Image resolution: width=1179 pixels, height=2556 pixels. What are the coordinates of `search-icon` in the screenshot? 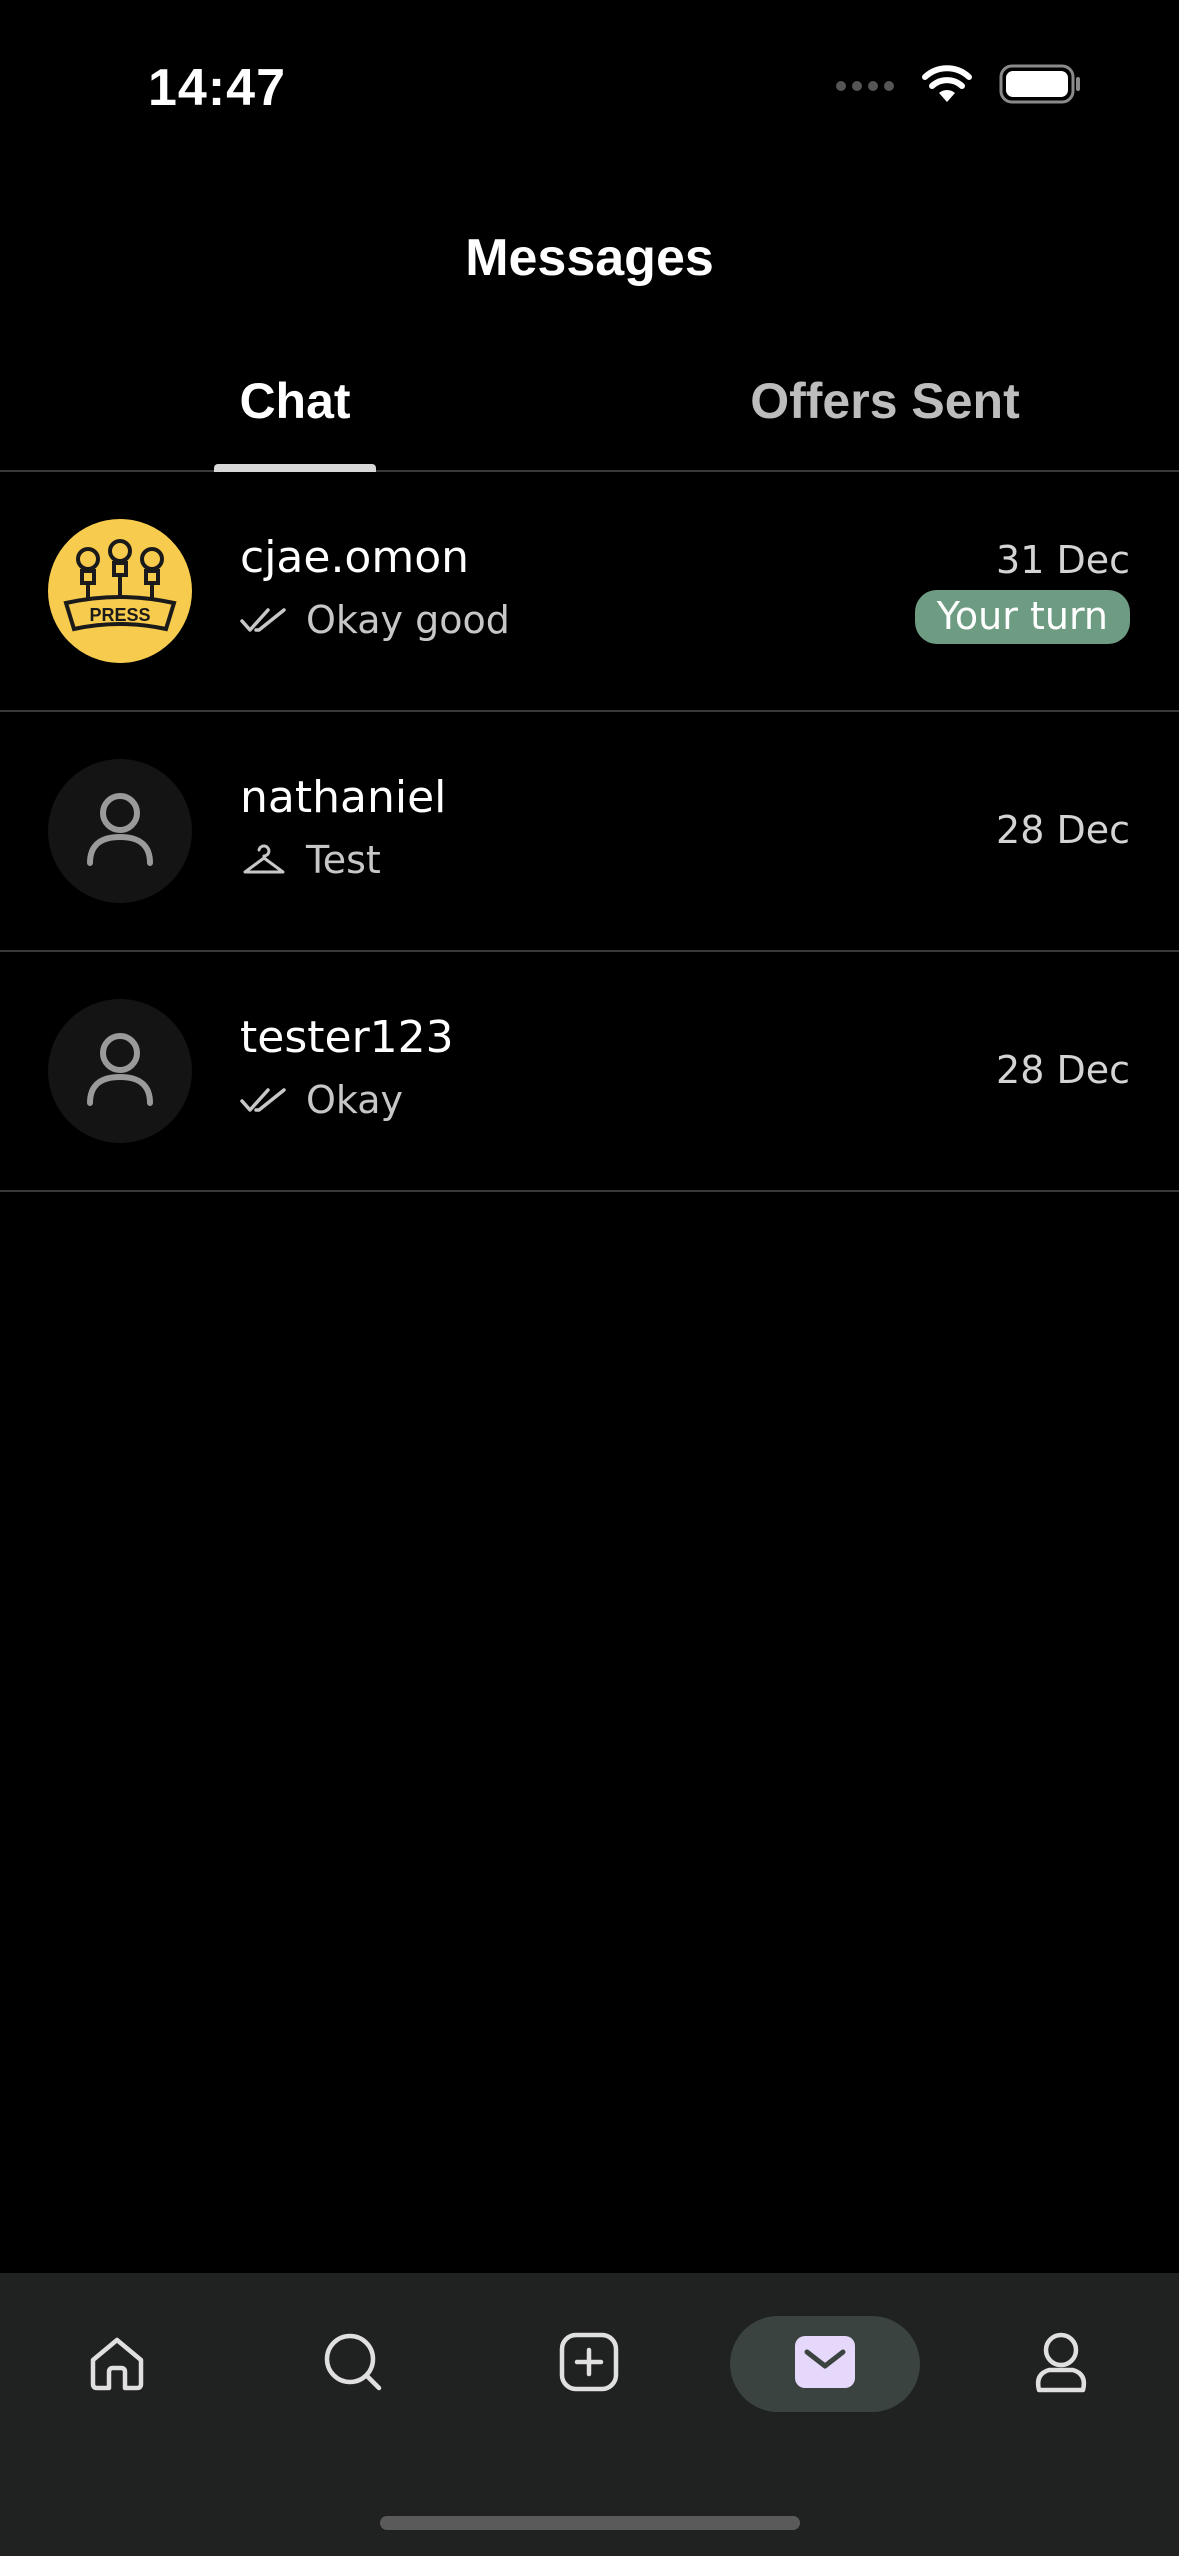 It's located at (353, 2364).